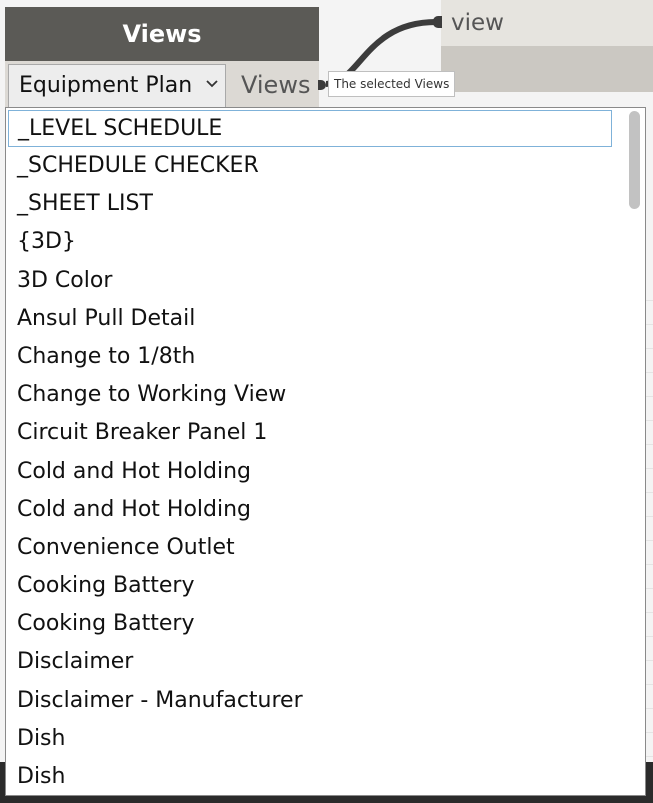 Image resolution: width=653 pixels, height=803 pixels. What do you see at coordinates (634, 160) in the screenshot?
I see `scrollbar-thumb` at bounding box center [634, 160].